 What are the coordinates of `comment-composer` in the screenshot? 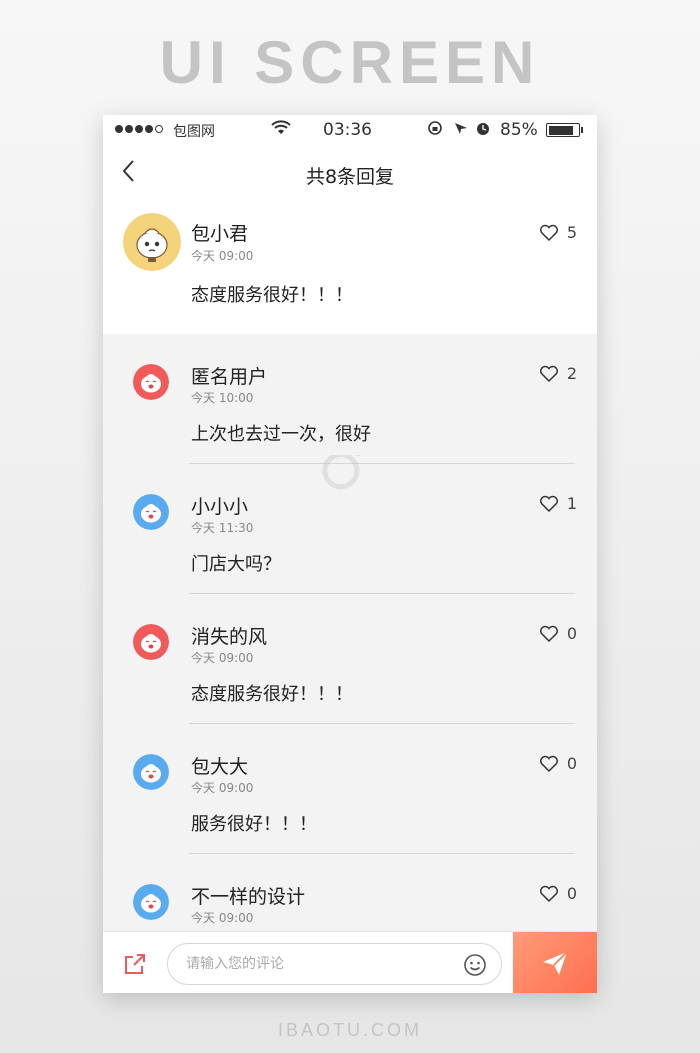 It's located at (350, 962).